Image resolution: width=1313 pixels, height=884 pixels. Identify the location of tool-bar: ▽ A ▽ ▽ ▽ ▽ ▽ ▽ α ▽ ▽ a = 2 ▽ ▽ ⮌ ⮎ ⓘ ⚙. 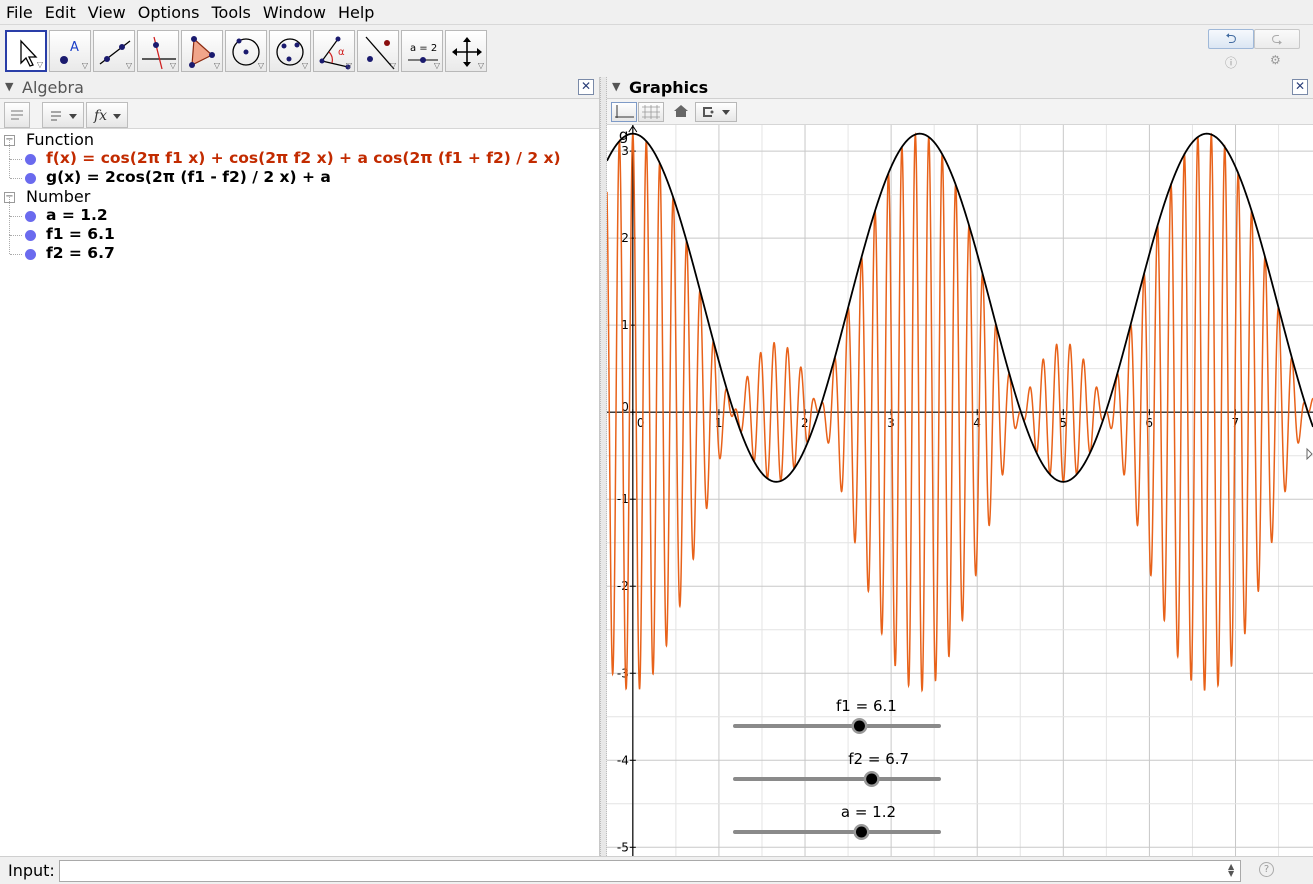
(656, 51).